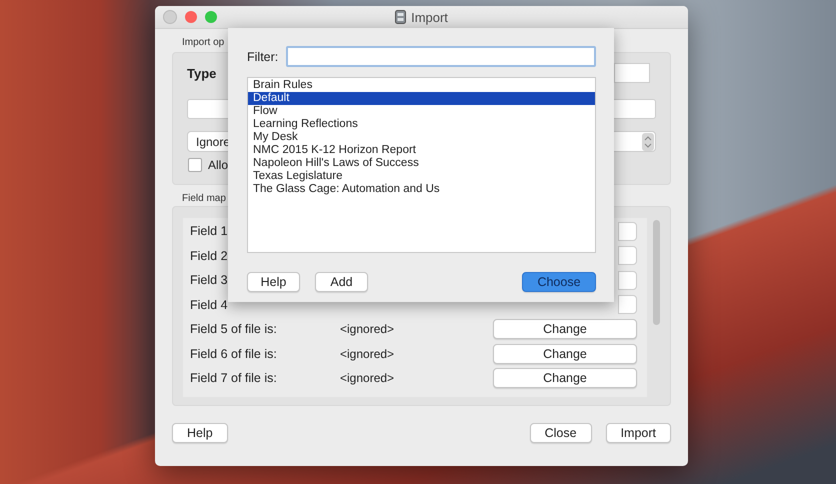 This screenshot has height=484, width=836. What do you see at coordinates (195, 165) in the screenshot?
I see `checkbox` at bounding box center [195, 165].